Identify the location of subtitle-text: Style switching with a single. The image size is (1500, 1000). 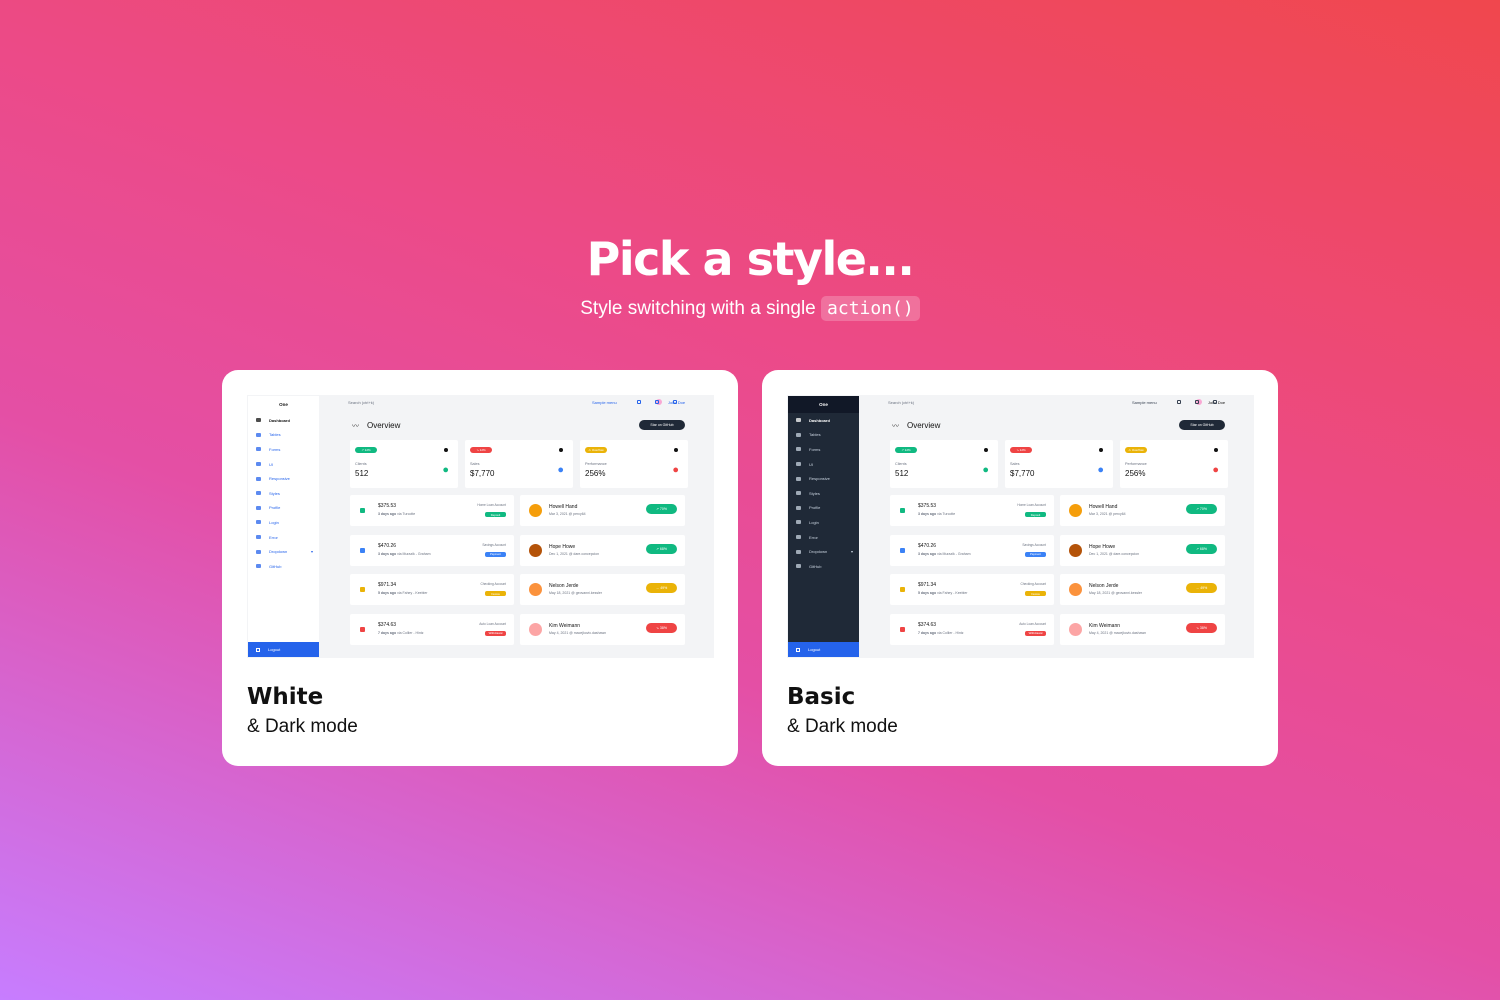
(698, 308).